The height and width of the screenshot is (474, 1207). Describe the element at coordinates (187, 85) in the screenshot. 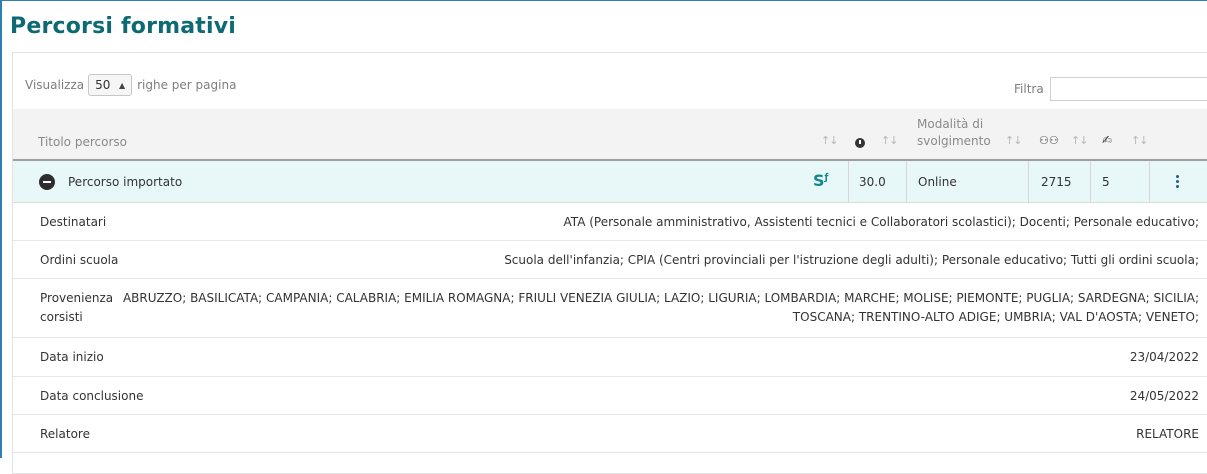

I see `length-suffix-label: righe per pagina` at that location.